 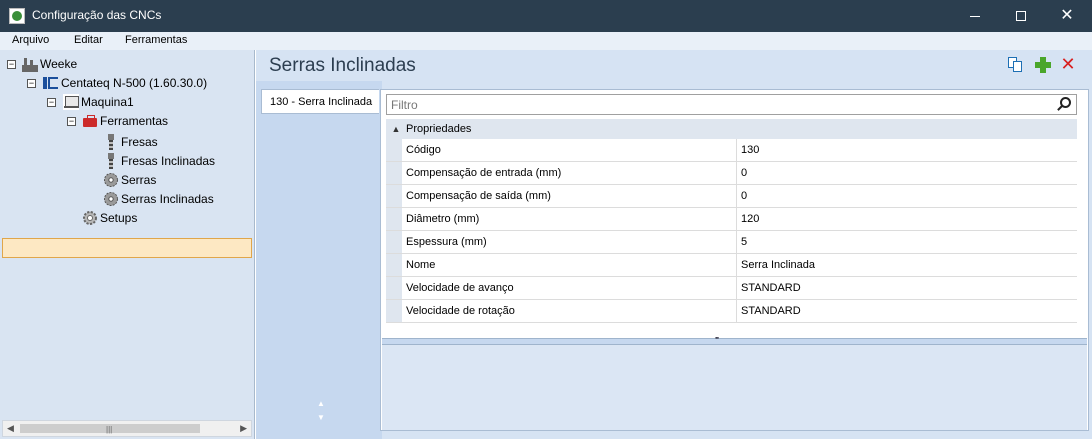 I want to click on tree-item-ferramentas: Ferramentas, so click(x=125, y=120).